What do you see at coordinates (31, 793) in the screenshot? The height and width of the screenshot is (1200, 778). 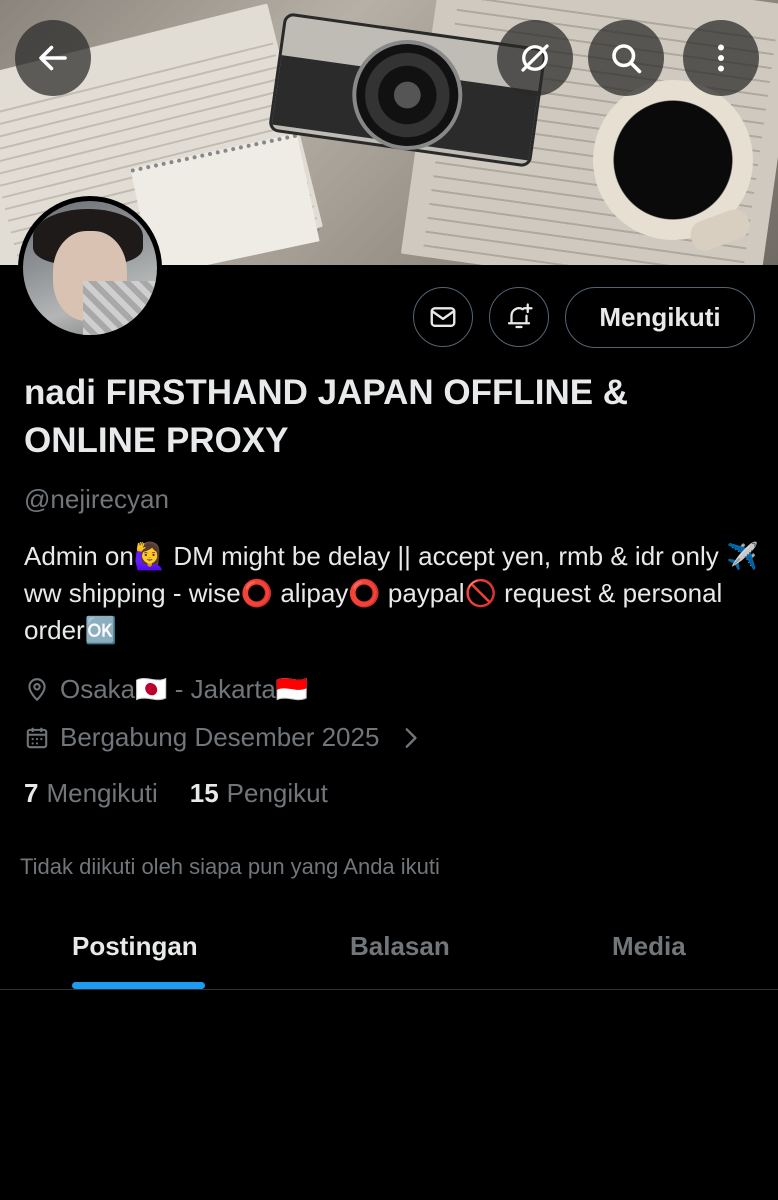 I see `following-count: 7` at bounding box center [31, 793].